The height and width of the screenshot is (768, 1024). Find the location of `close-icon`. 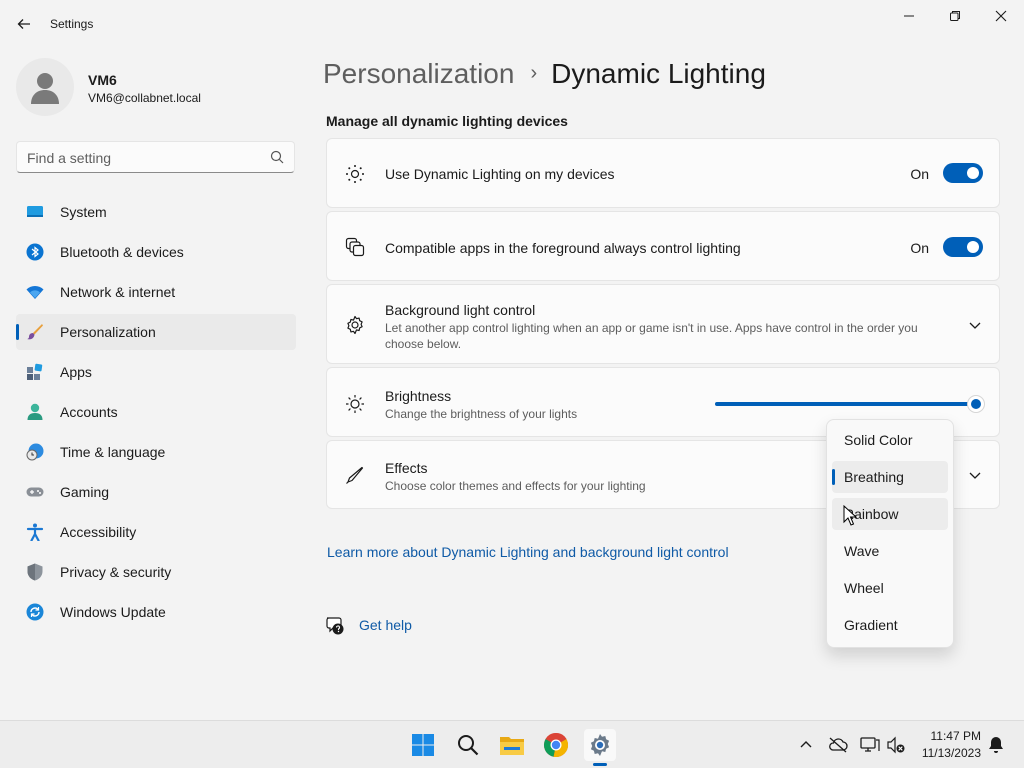

close-icon is located at coordinates (1001, 16).